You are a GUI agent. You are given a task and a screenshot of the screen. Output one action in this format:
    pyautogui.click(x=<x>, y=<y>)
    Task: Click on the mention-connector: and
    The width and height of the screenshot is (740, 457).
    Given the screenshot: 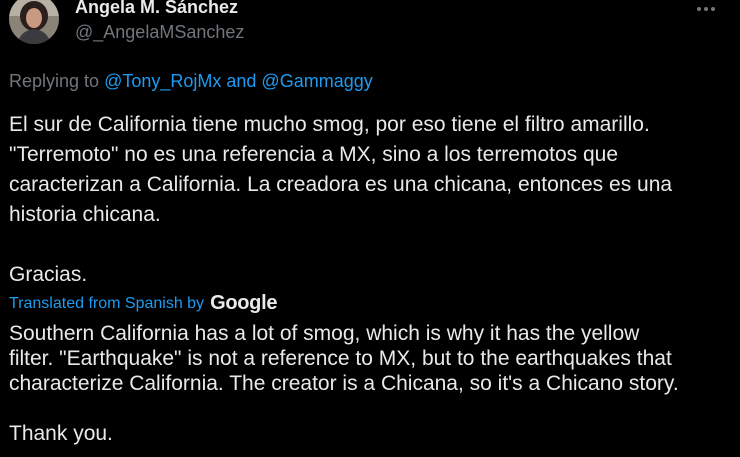 What is the action you would take?
    pyautogui.click(x=241, y=81)
    